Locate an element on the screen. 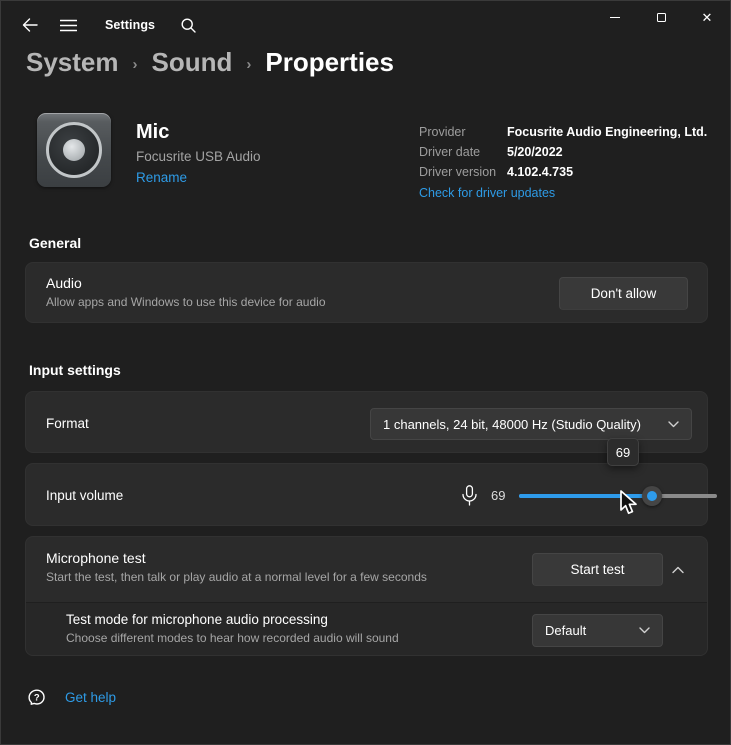 Image resolution: width=731 pixels, height=745 pixels. maximize-button is located at coordinates (661, 17).